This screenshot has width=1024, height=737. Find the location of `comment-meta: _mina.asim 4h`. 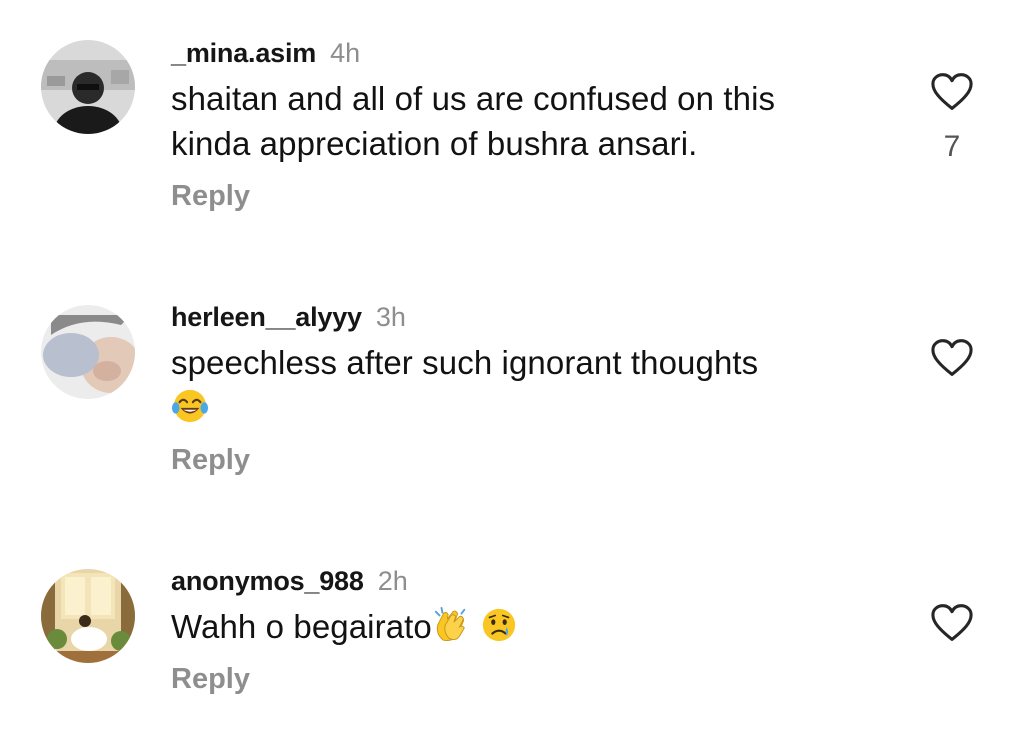

comment-meta: _mina.asim 4h is located at coordinates (531, 53).